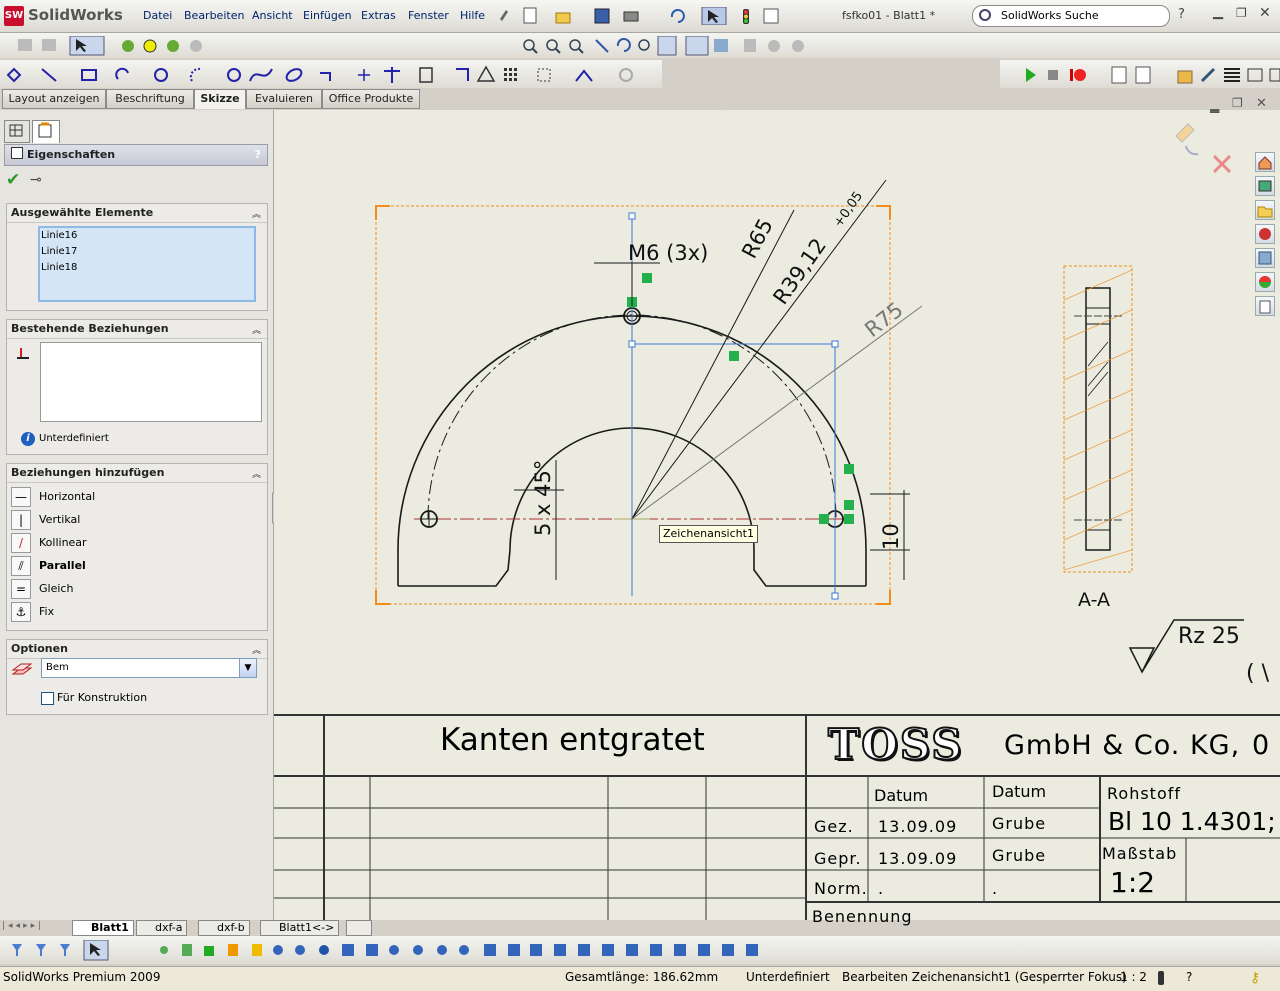 The image size is (1280, 991). I want to click on dim-chamfer: 5 x 45°, so click(543, 498).